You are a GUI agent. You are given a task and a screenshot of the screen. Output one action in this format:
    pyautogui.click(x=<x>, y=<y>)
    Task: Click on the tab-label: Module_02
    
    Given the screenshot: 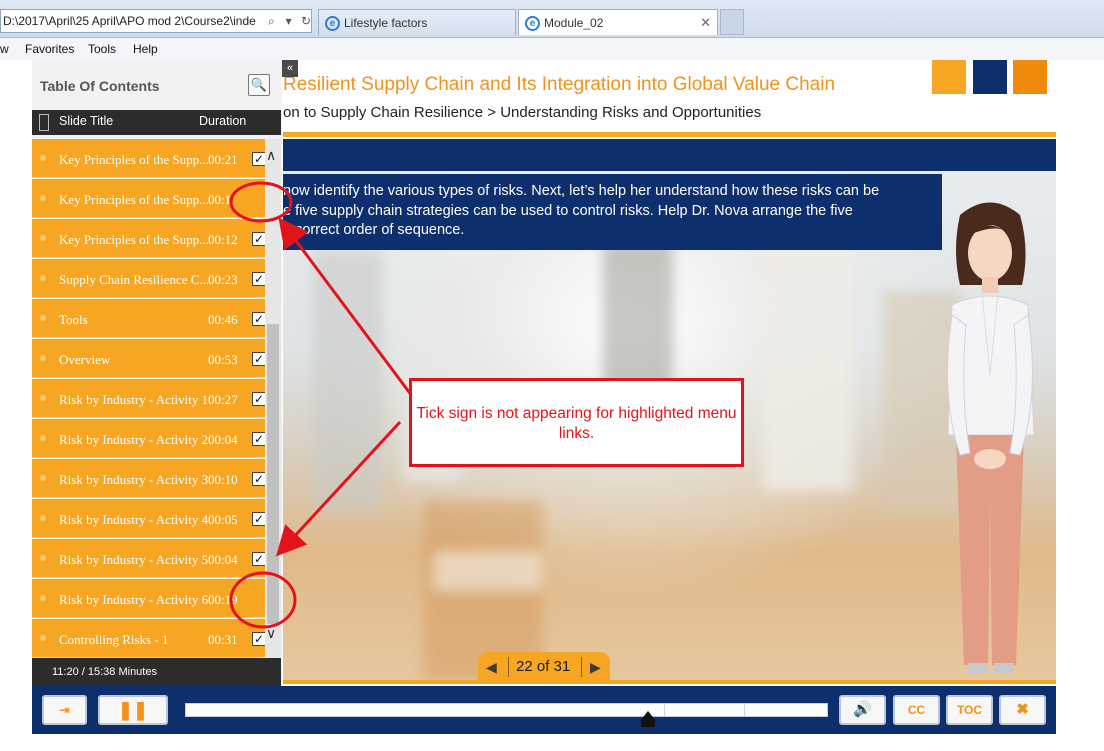 What is the action you would take?
    pyautogui.click(x=574, y=23)
    